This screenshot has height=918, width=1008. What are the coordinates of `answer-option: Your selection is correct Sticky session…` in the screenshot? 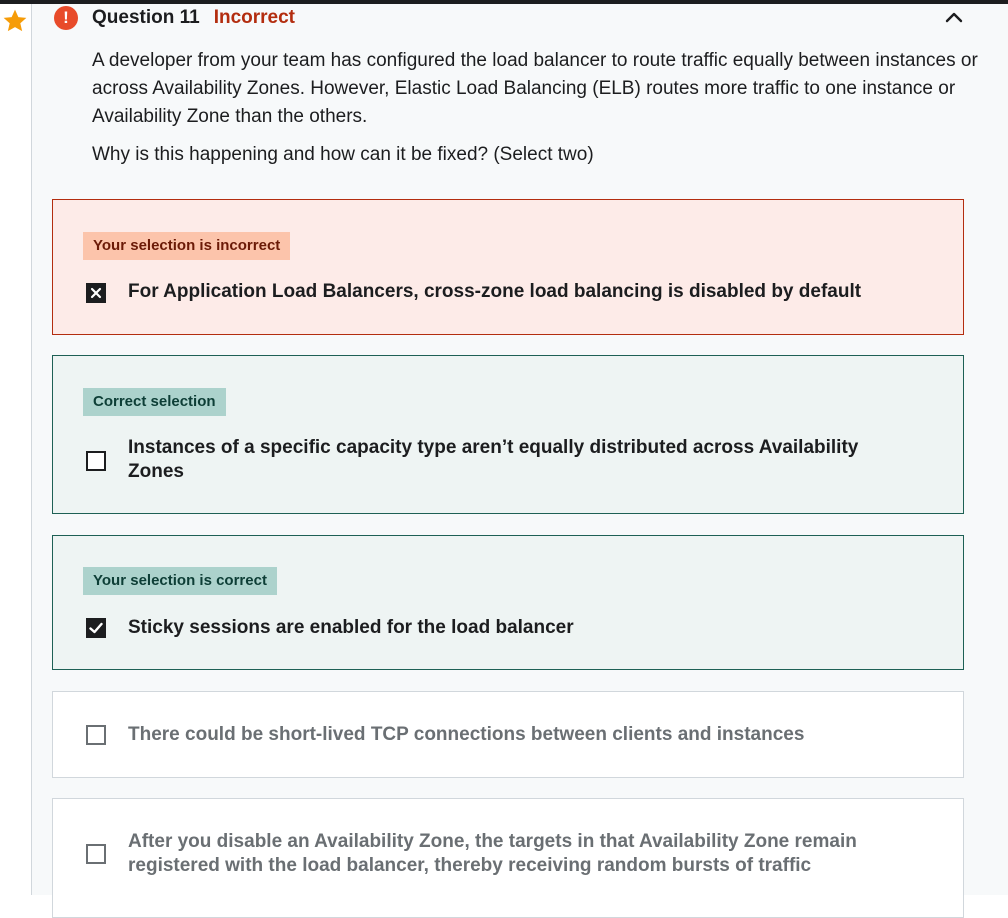 It's located at (508, 602).